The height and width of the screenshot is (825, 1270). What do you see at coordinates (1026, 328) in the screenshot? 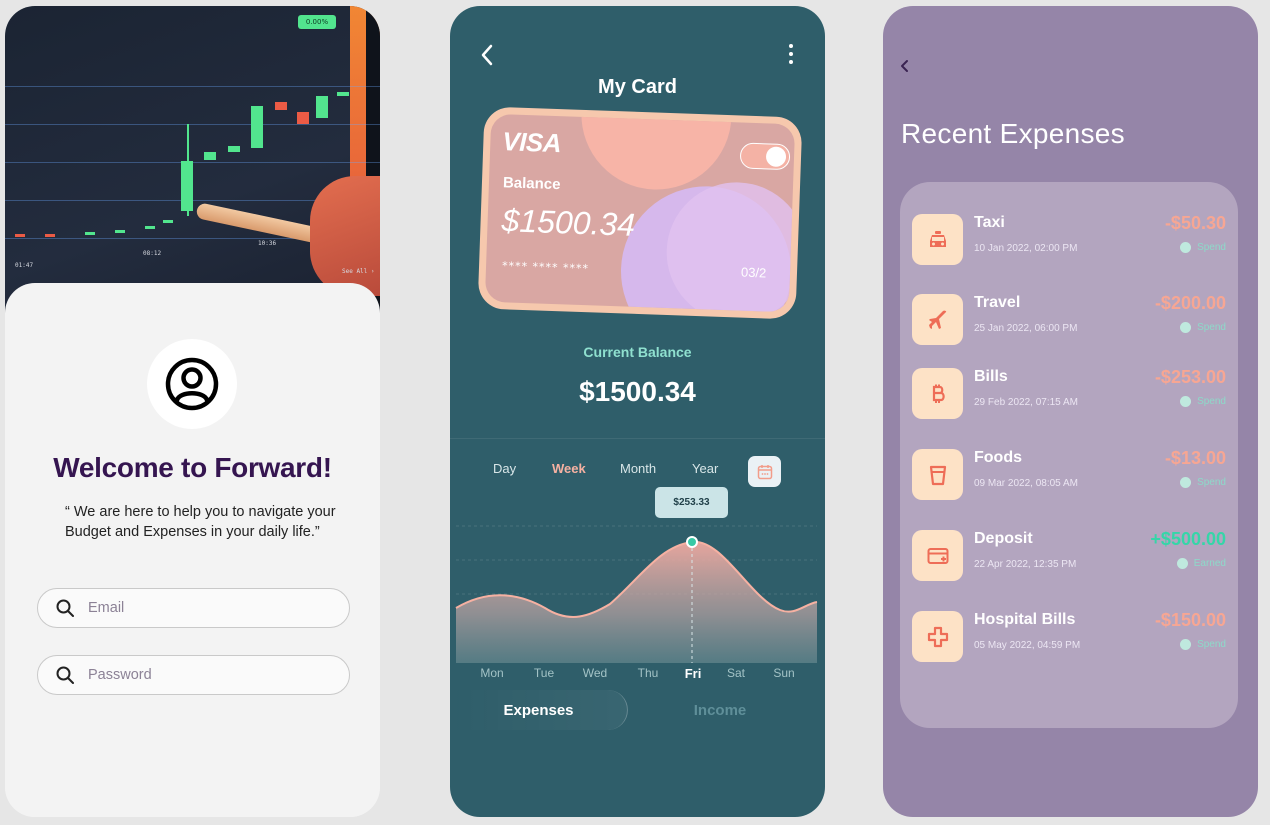
I see `expense-date: 25 Jan 2022, 06:00 PM` at bounding box center [1026, 328].